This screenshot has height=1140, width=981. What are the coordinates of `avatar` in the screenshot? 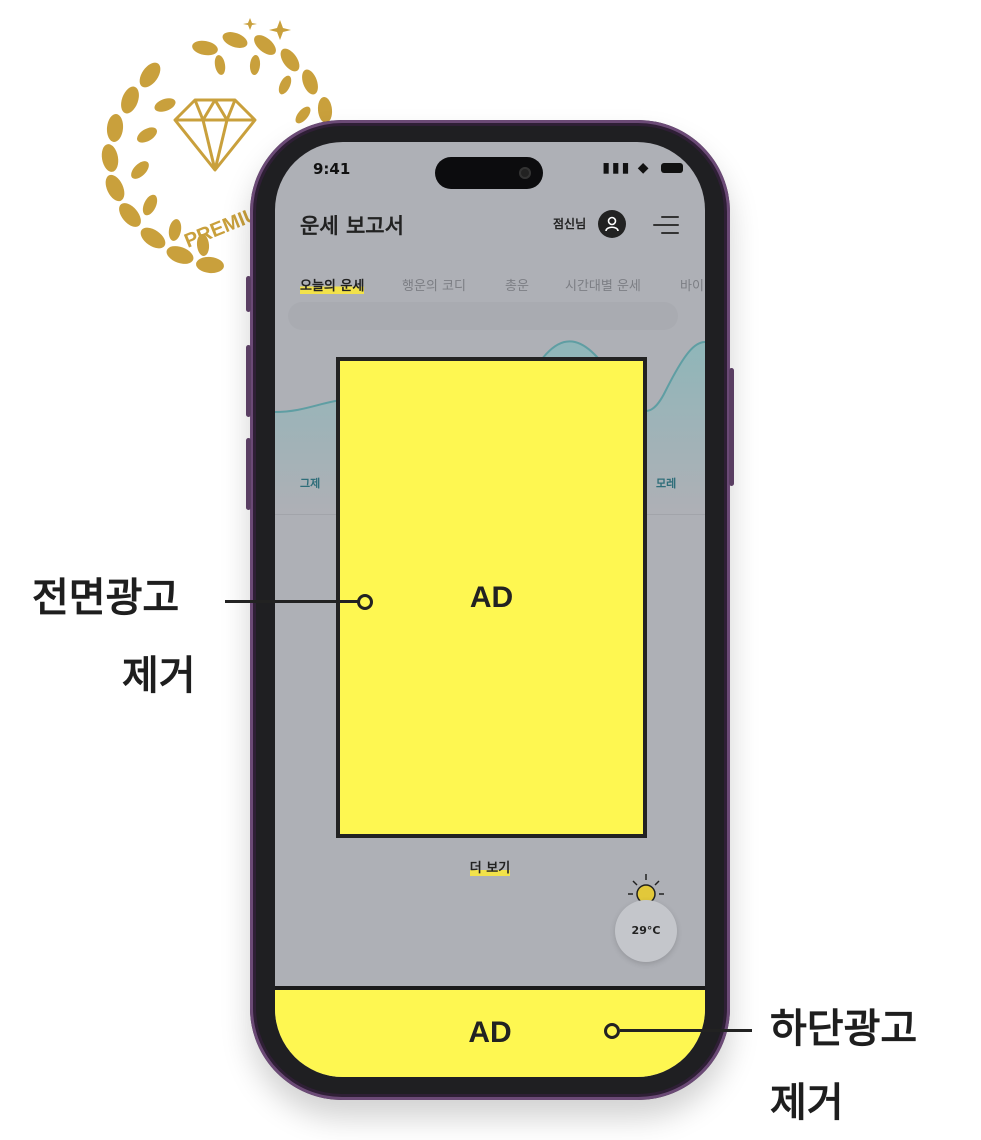 It's located at (612, 224).